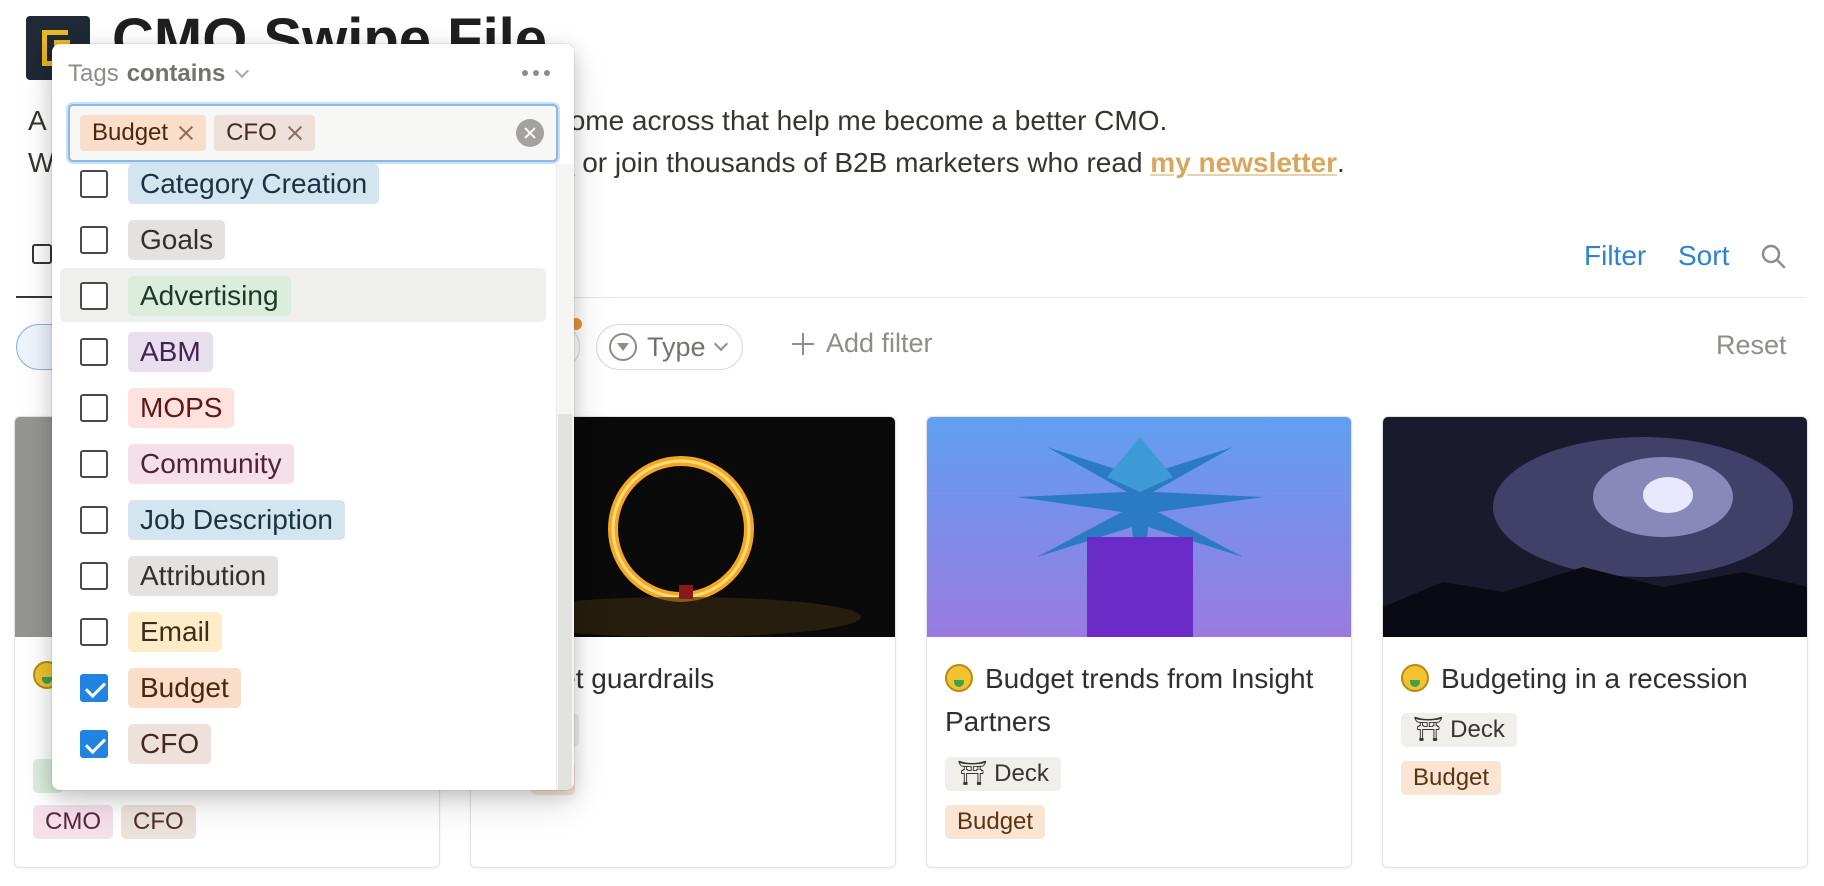  What do you see at coordinates (623, 347) in the screenshot?
I see `type-filter-icon` at bounding box center [623, 347].